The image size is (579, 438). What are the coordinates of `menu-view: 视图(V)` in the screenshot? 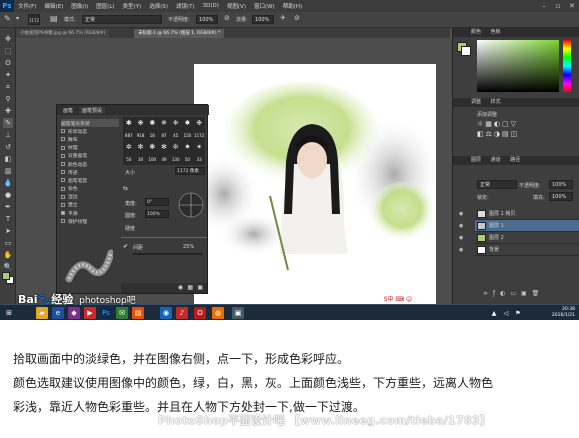 It's located at (236, 6).